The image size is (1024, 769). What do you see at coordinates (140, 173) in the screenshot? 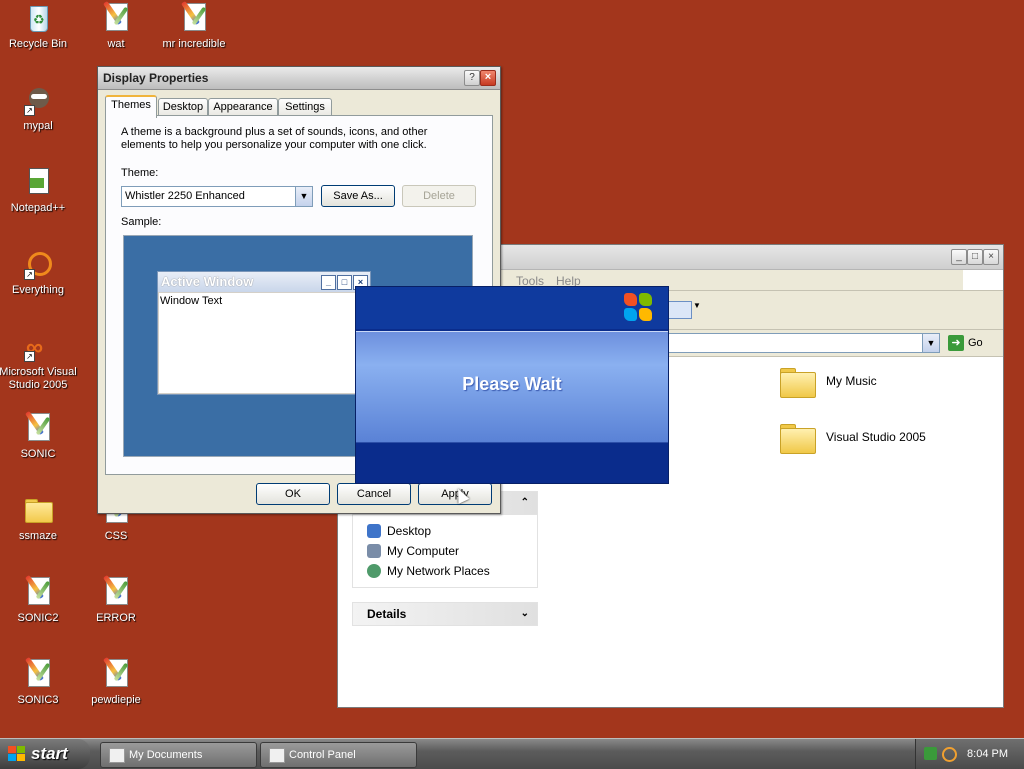
I see `theme-label: Theme:` at bounding box center [140, 173].